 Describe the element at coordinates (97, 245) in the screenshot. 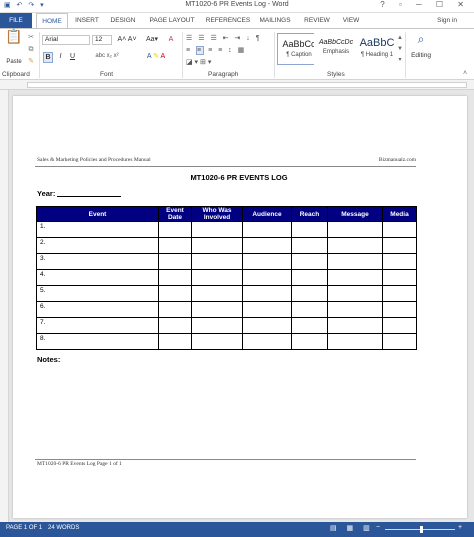

I see `event-cell: 2.` at that location.